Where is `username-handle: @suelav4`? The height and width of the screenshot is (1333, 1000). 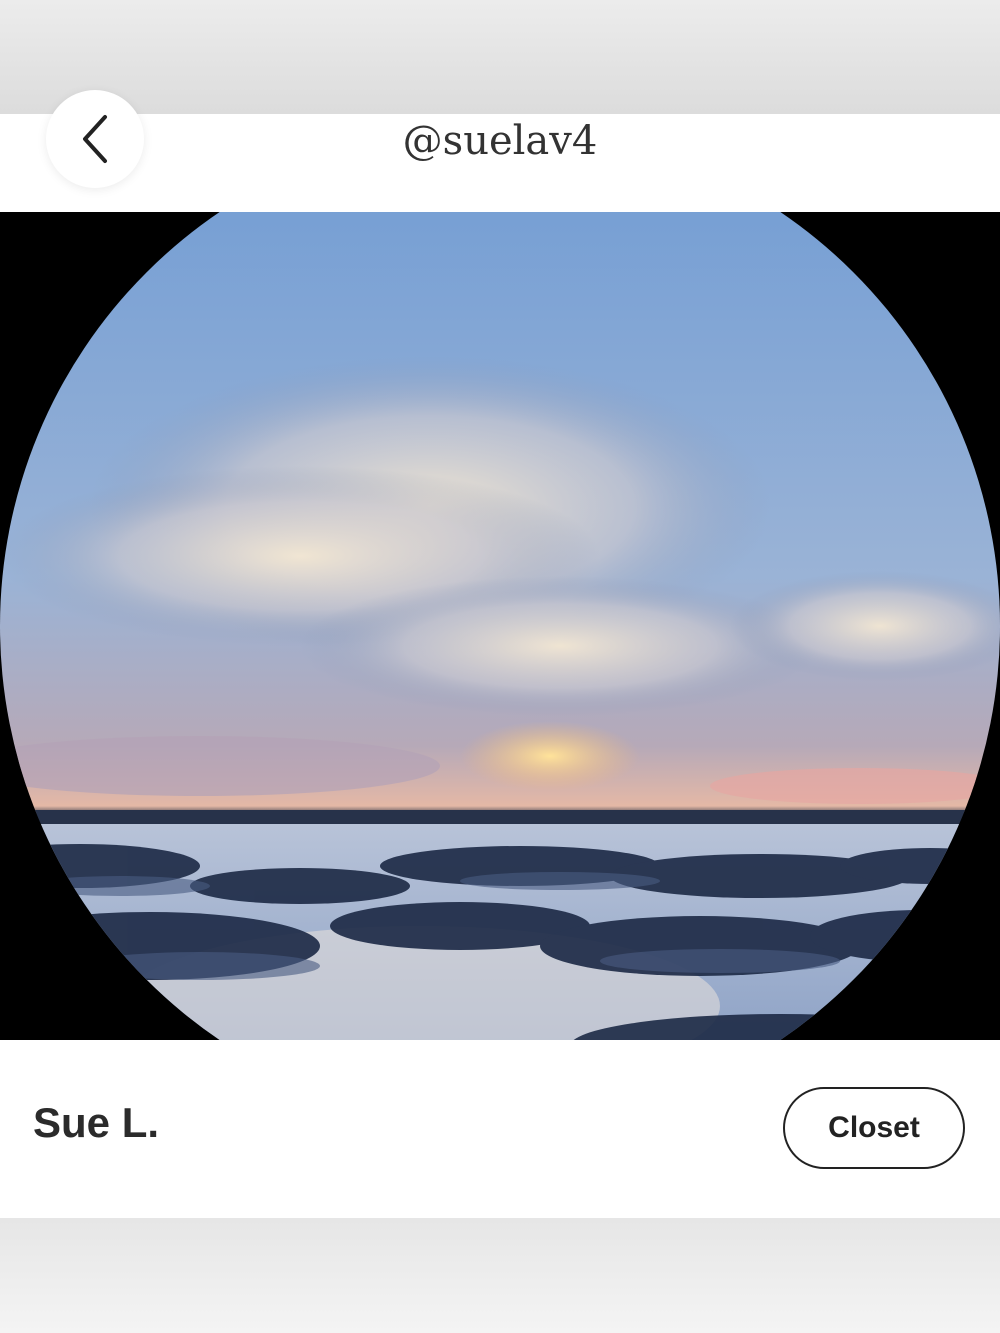 username-handle: @suelav4 is located at coordinates (500, 141).